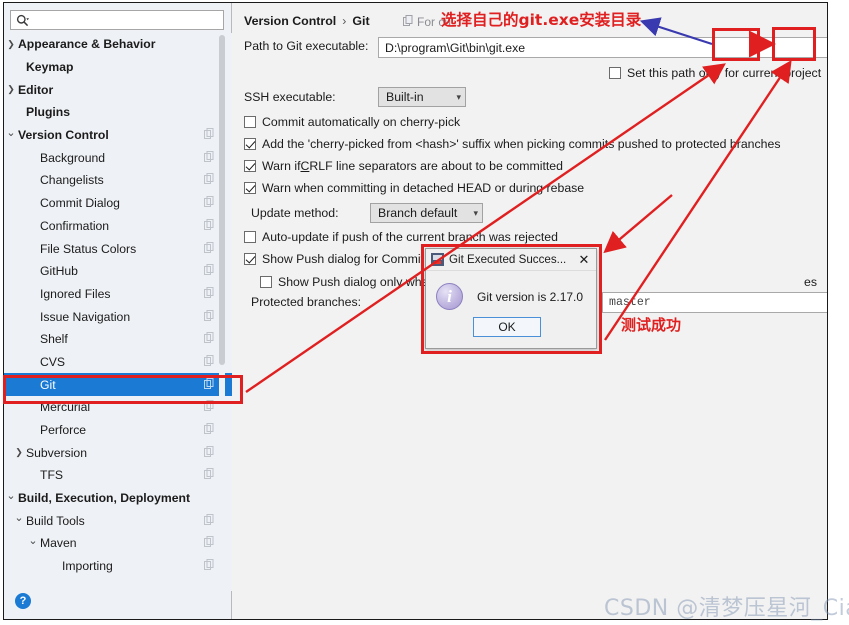  What do you see at coordinates (118, 226) in the screenshot?
I see `sidebar-item-confirmation: Confirmation` at bounding box center [118, 226].